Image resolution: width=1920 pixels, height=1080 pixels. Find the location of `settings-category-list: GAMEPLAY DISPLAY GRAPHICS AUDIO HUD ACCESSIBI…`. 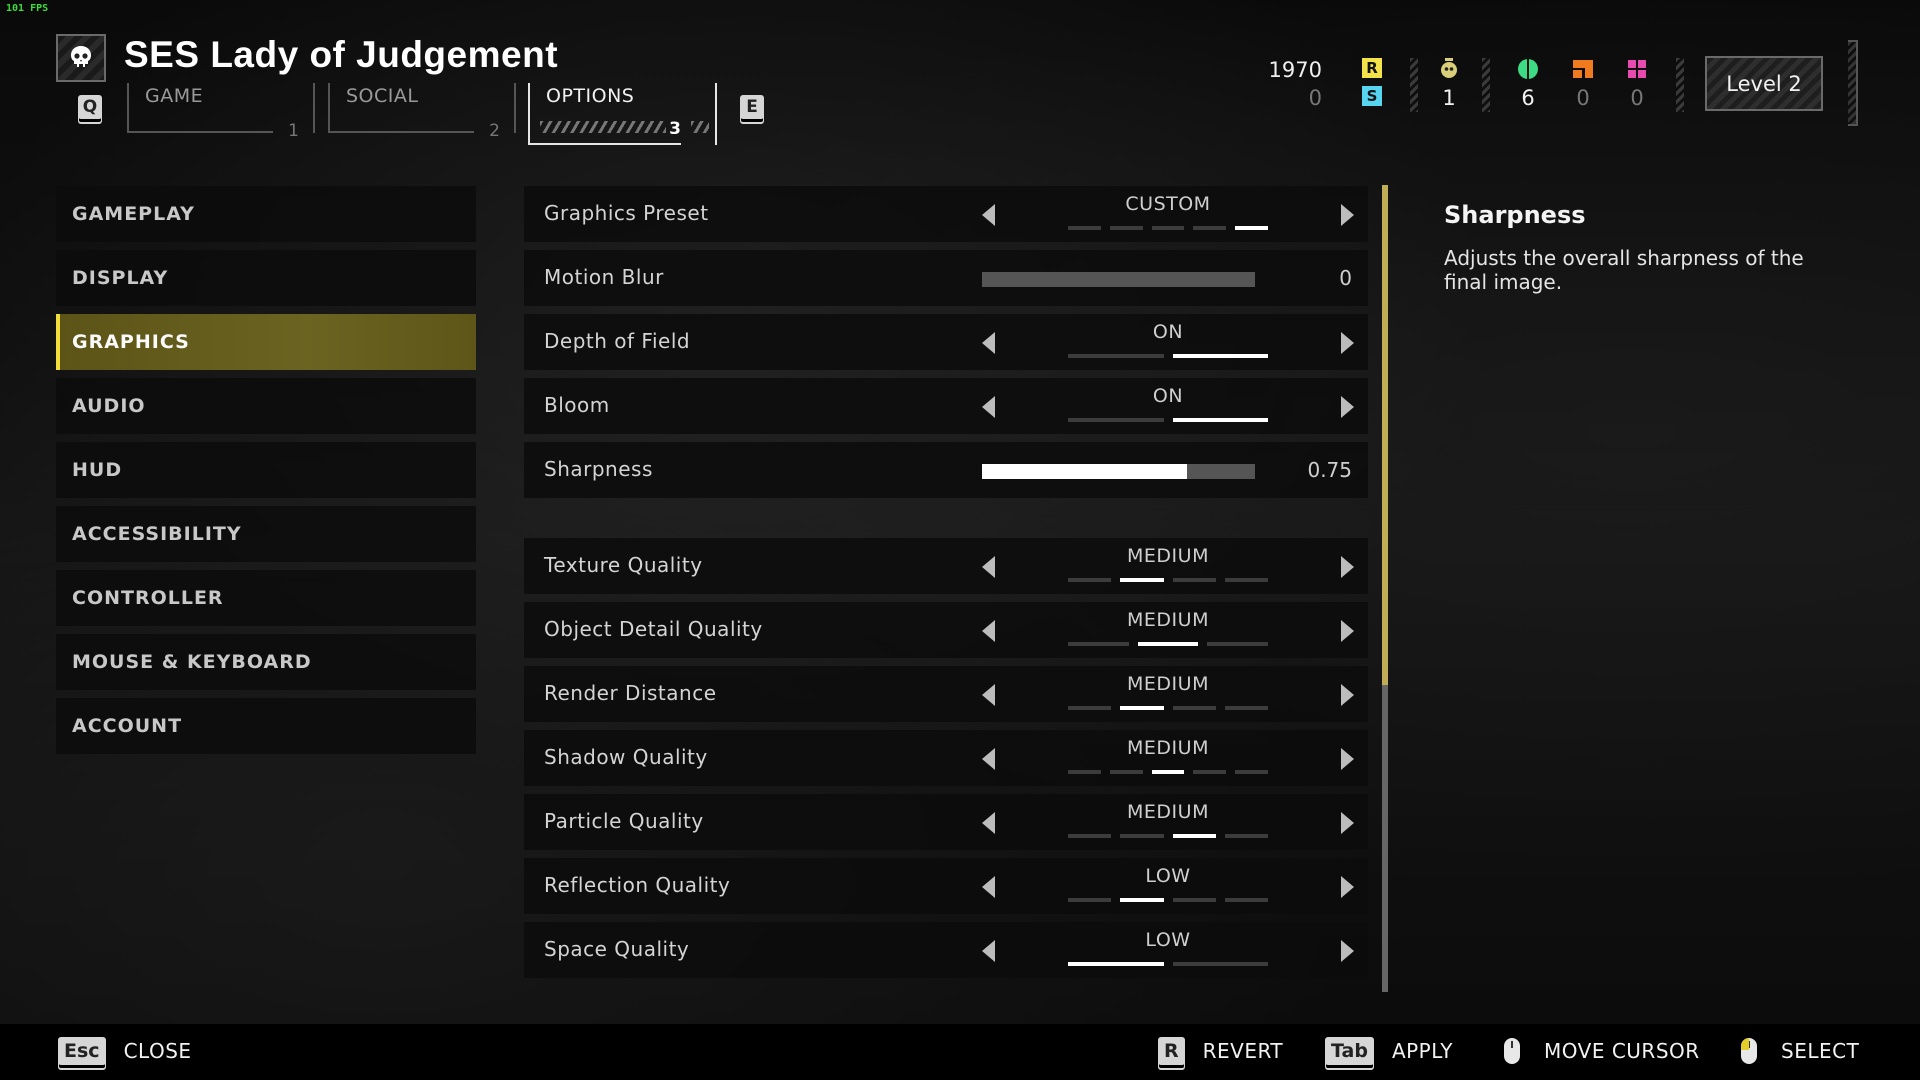

settings-category-list: GAMEPLAY DISPLAY GRAPHICS AUDIO HUD ACCESSIBI… is located at coordinates (266, 474).